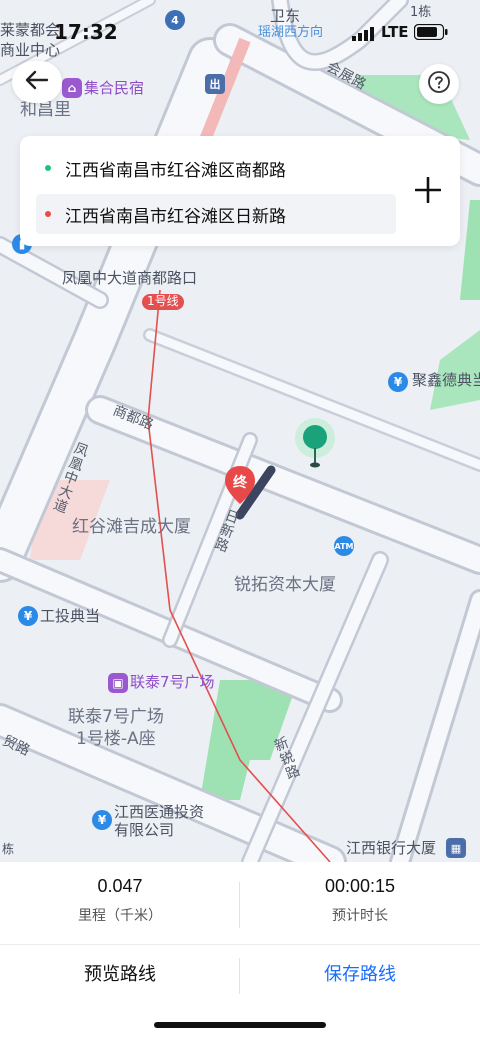 Image resolution: width=480 pixels, height=1039 pixels. I want to click on map-label: 栋, so click(8, 849).